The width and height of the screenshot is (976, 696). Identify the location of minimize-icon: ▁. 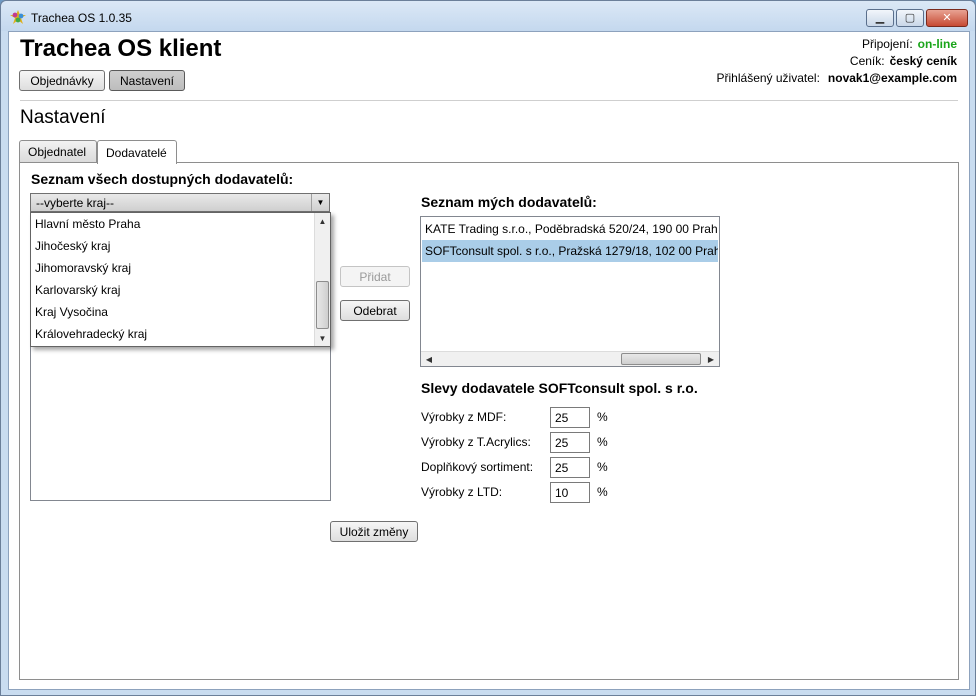
(880, 18).